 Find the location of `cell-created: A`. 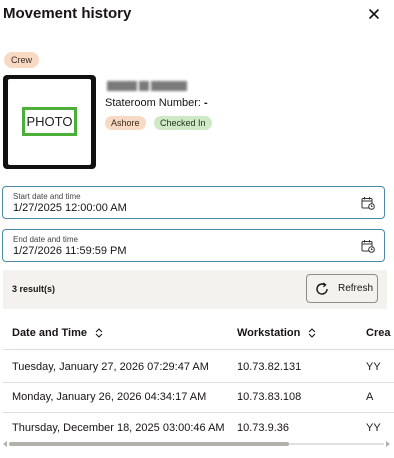

cell-created: A is located at coordinates (370, 397).